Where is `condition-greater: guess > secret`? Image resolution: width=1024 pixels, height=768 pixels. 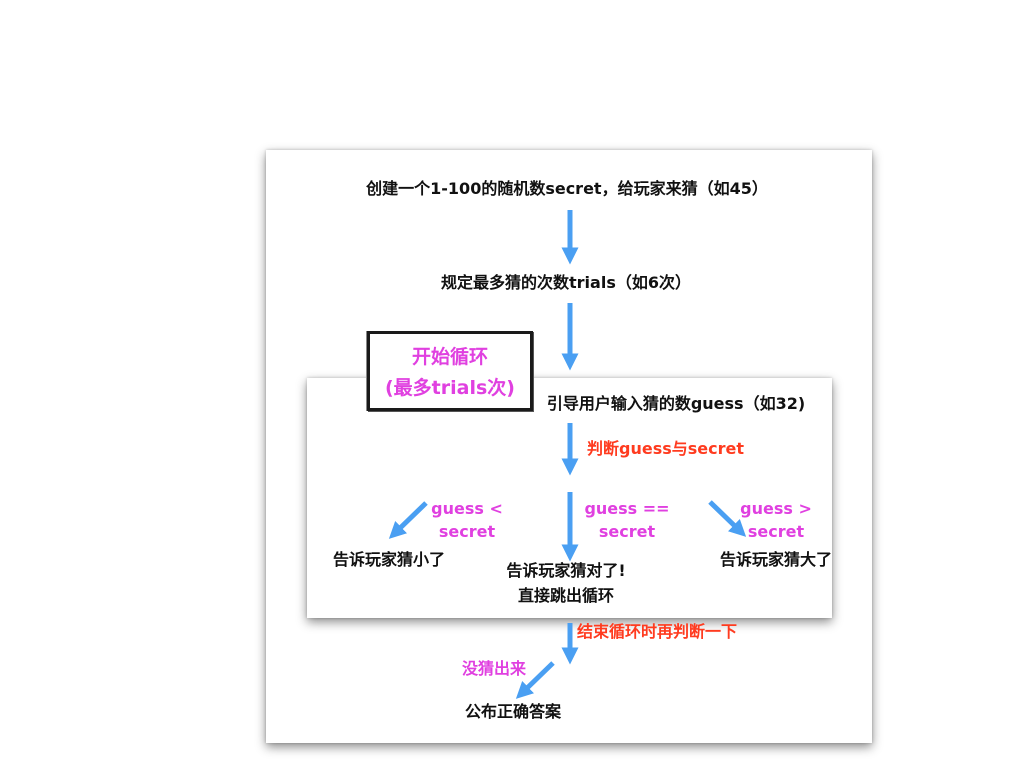 condition-greater: guess > secret is located at coordinates (776, 520).